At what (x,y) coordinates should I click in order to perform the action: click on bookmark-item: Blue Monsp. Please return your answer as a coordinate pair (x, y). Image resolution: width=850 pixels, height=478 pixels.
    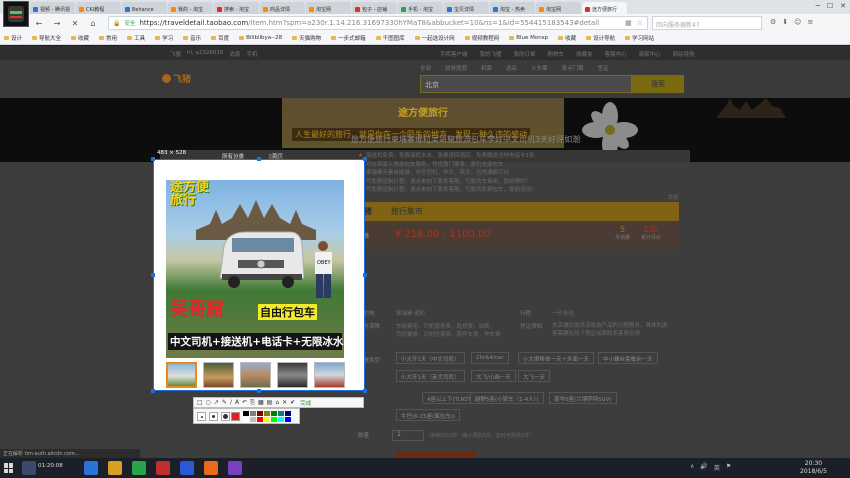
    Looking at the image, I should click on (528, 38).